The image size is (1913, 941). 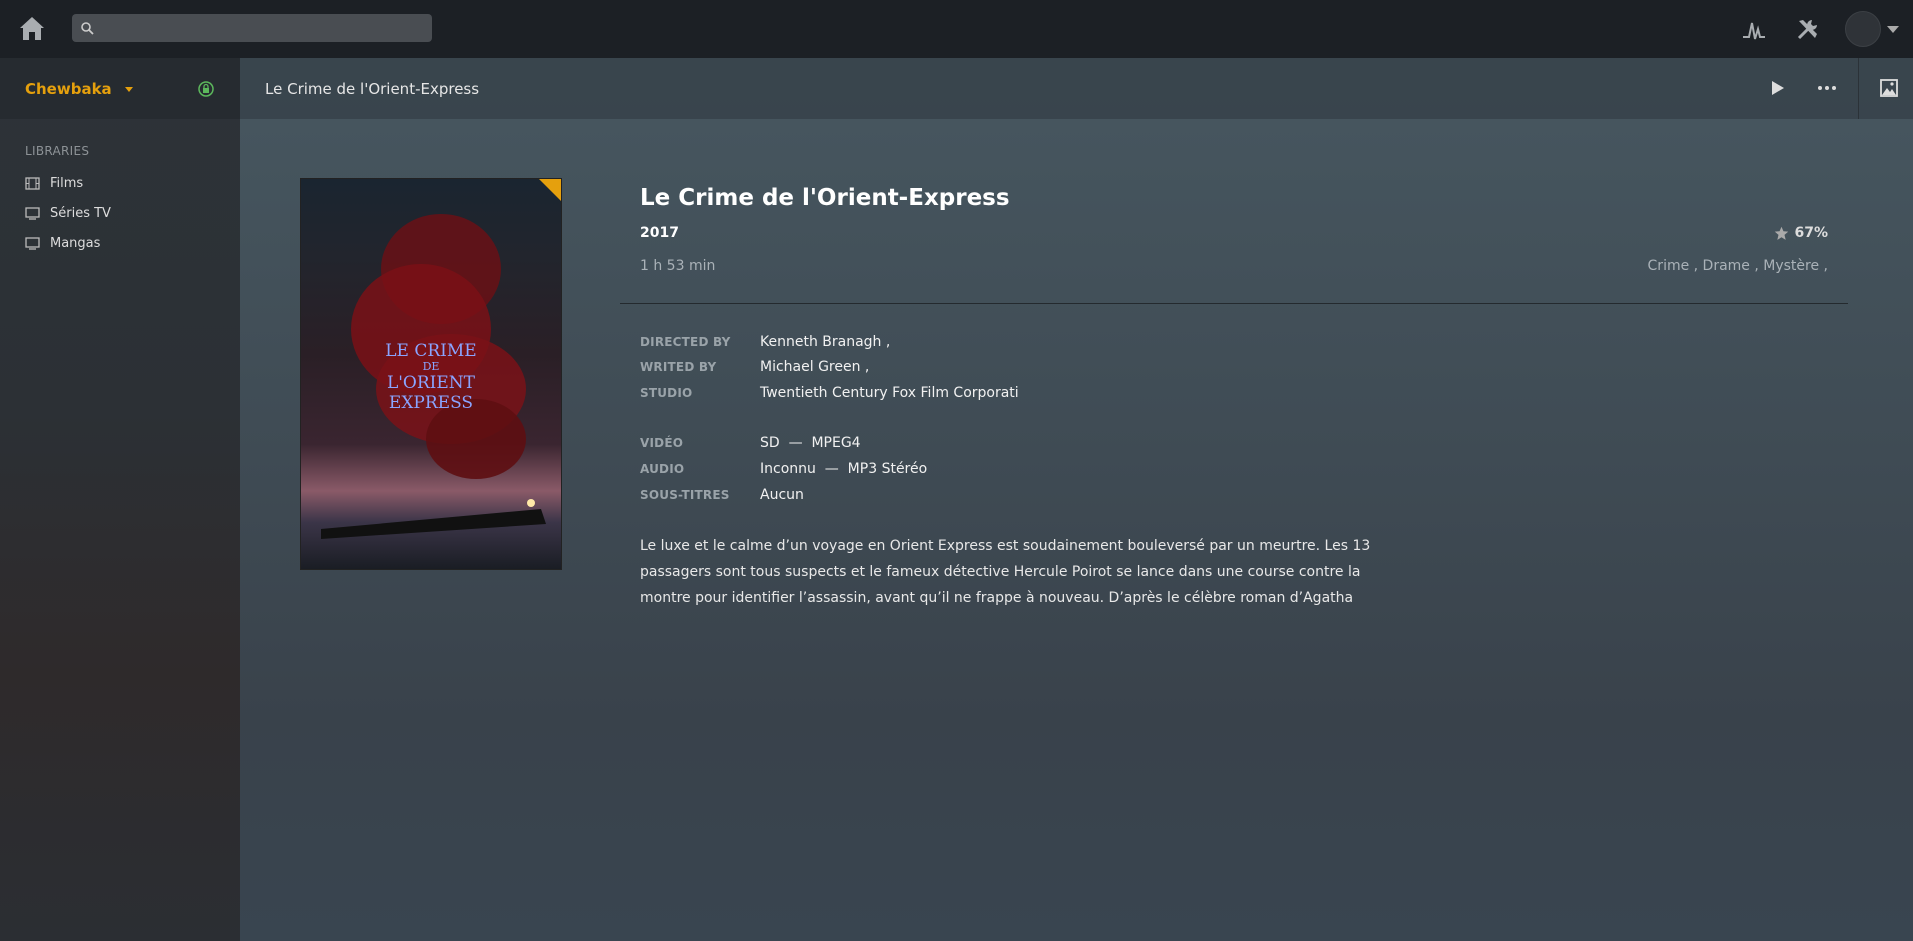 I want to click on media-label: SOUS-TITRES, so click(x=685, y=495).